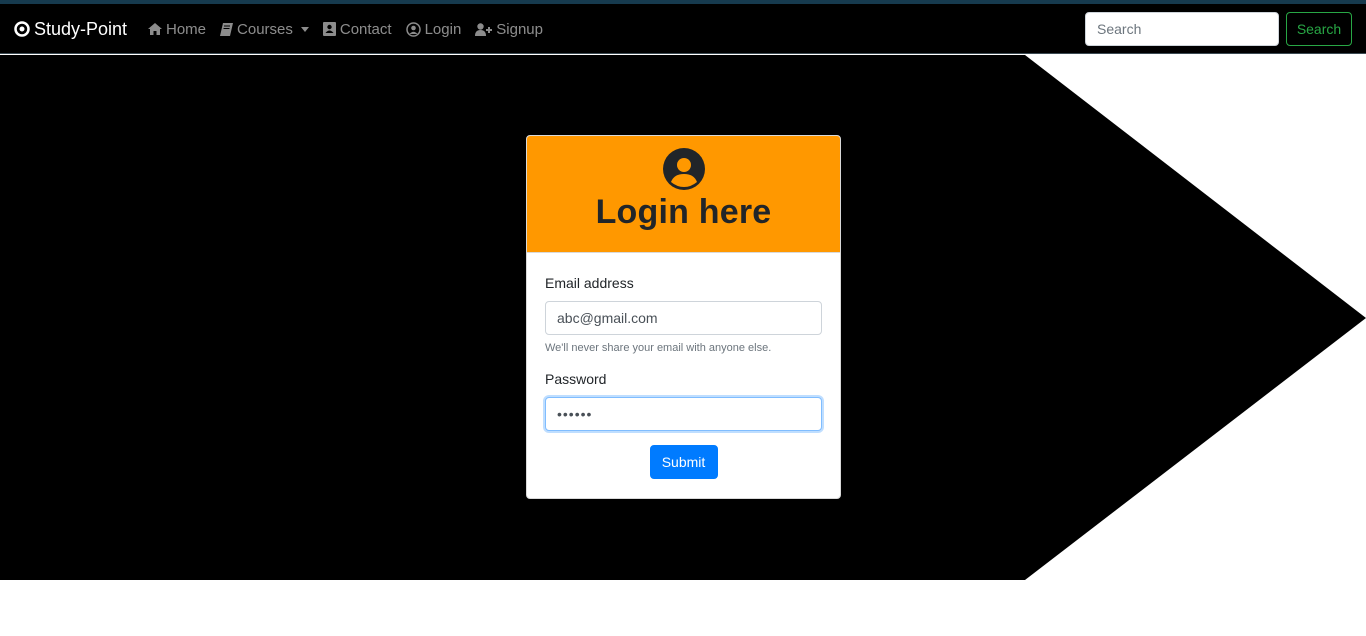  Describe the element at coordinates (683, 414) in the screenshot. I see `password-field` at that location.